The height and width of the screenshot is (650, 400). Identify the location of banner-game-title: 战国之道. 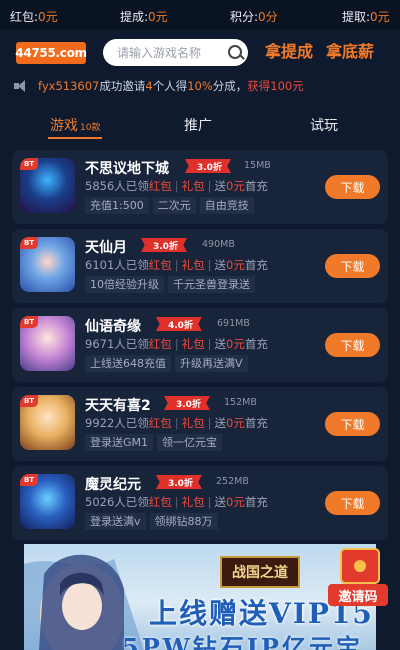
(260, 572).